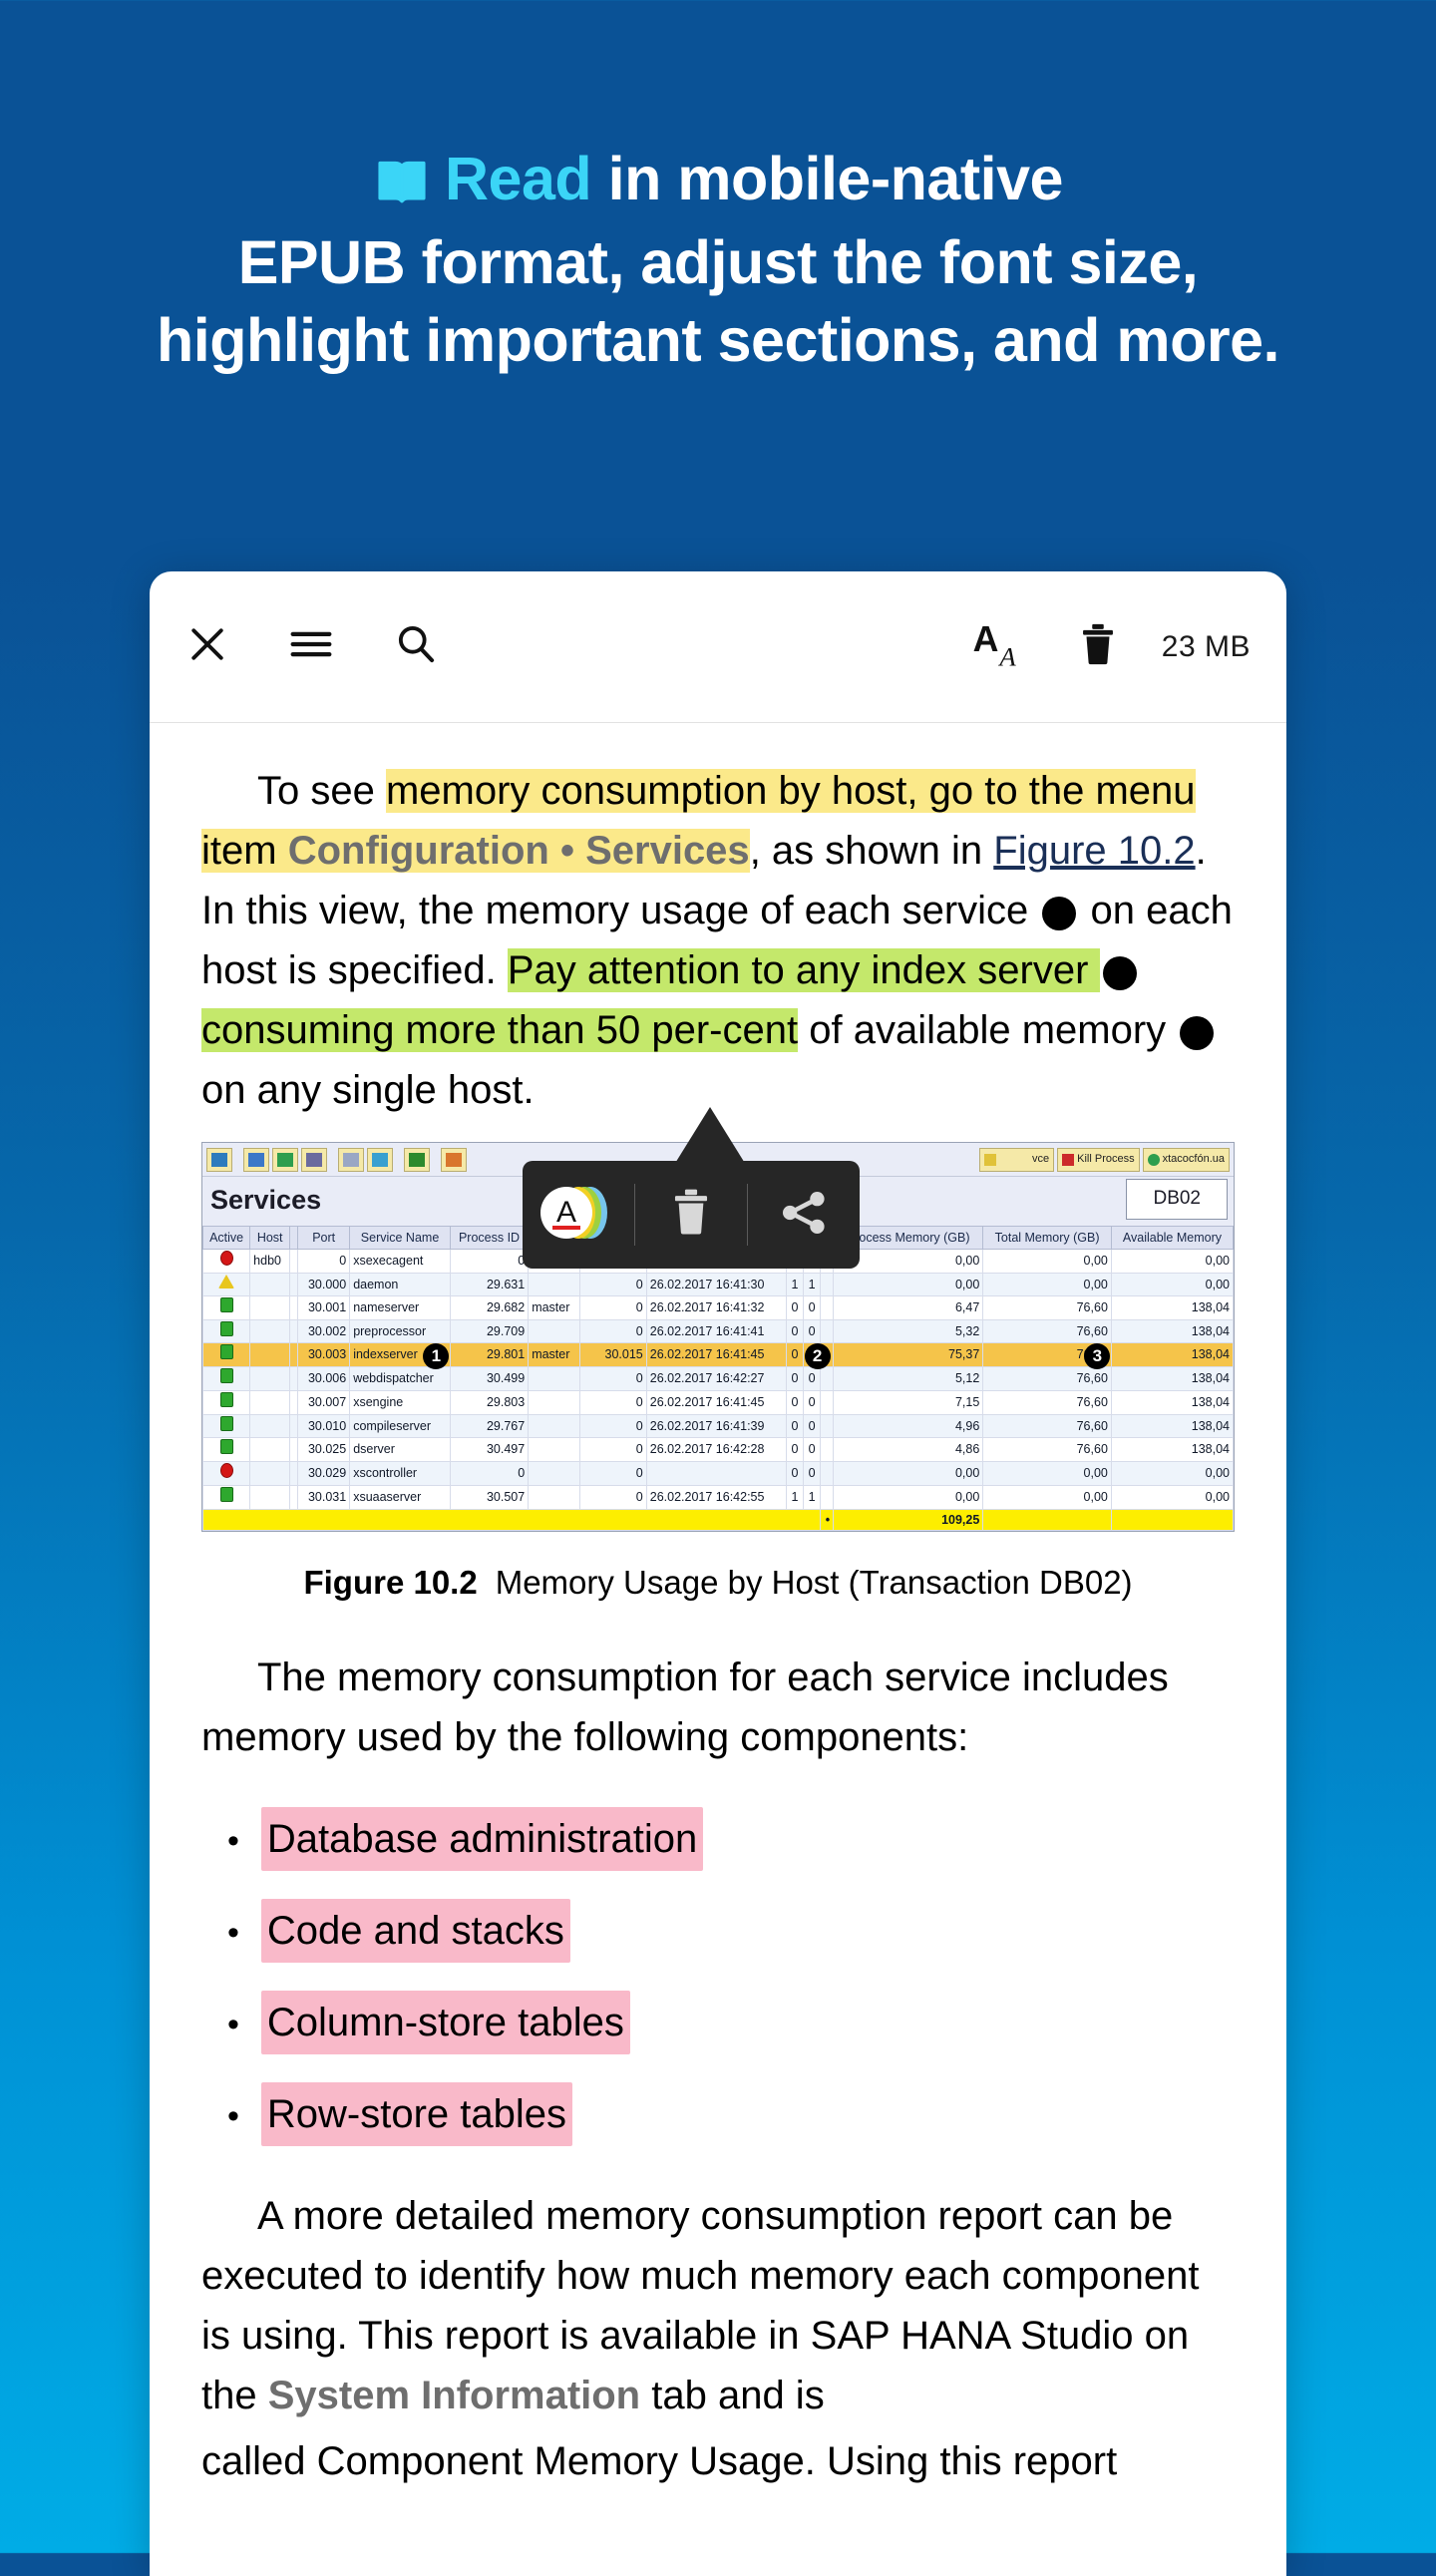 The width and height of the screenshot is (1436, 2576). Describe the element at coordinates (219, 1160) in the screenshot. I see `sap-back-icon` at that location.